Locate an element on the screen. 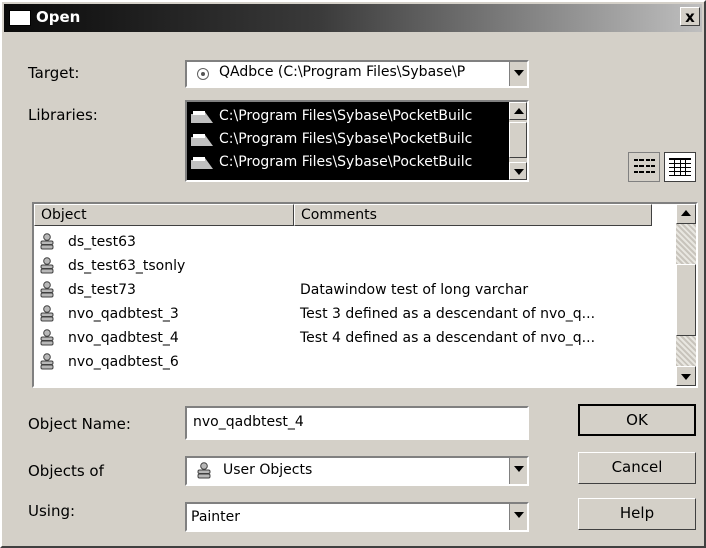 This screenshot has width=706, height=548. target-dropdown: QAdbce (C:\Program Files\Sybase\P is located at coordinates (357, 74).